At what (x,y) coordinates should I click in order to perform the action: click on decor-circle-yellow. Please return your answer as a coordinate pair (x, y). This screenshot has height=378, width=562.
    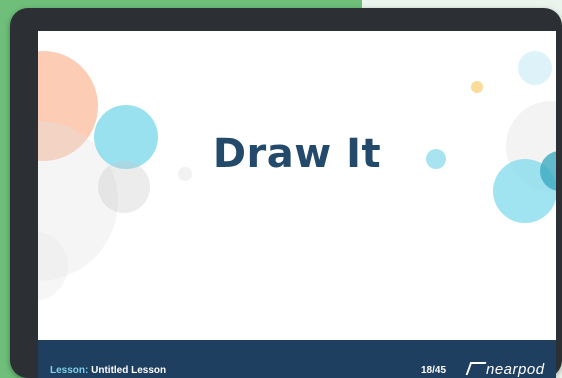
    Looking at the image, I should click on (477, 87).